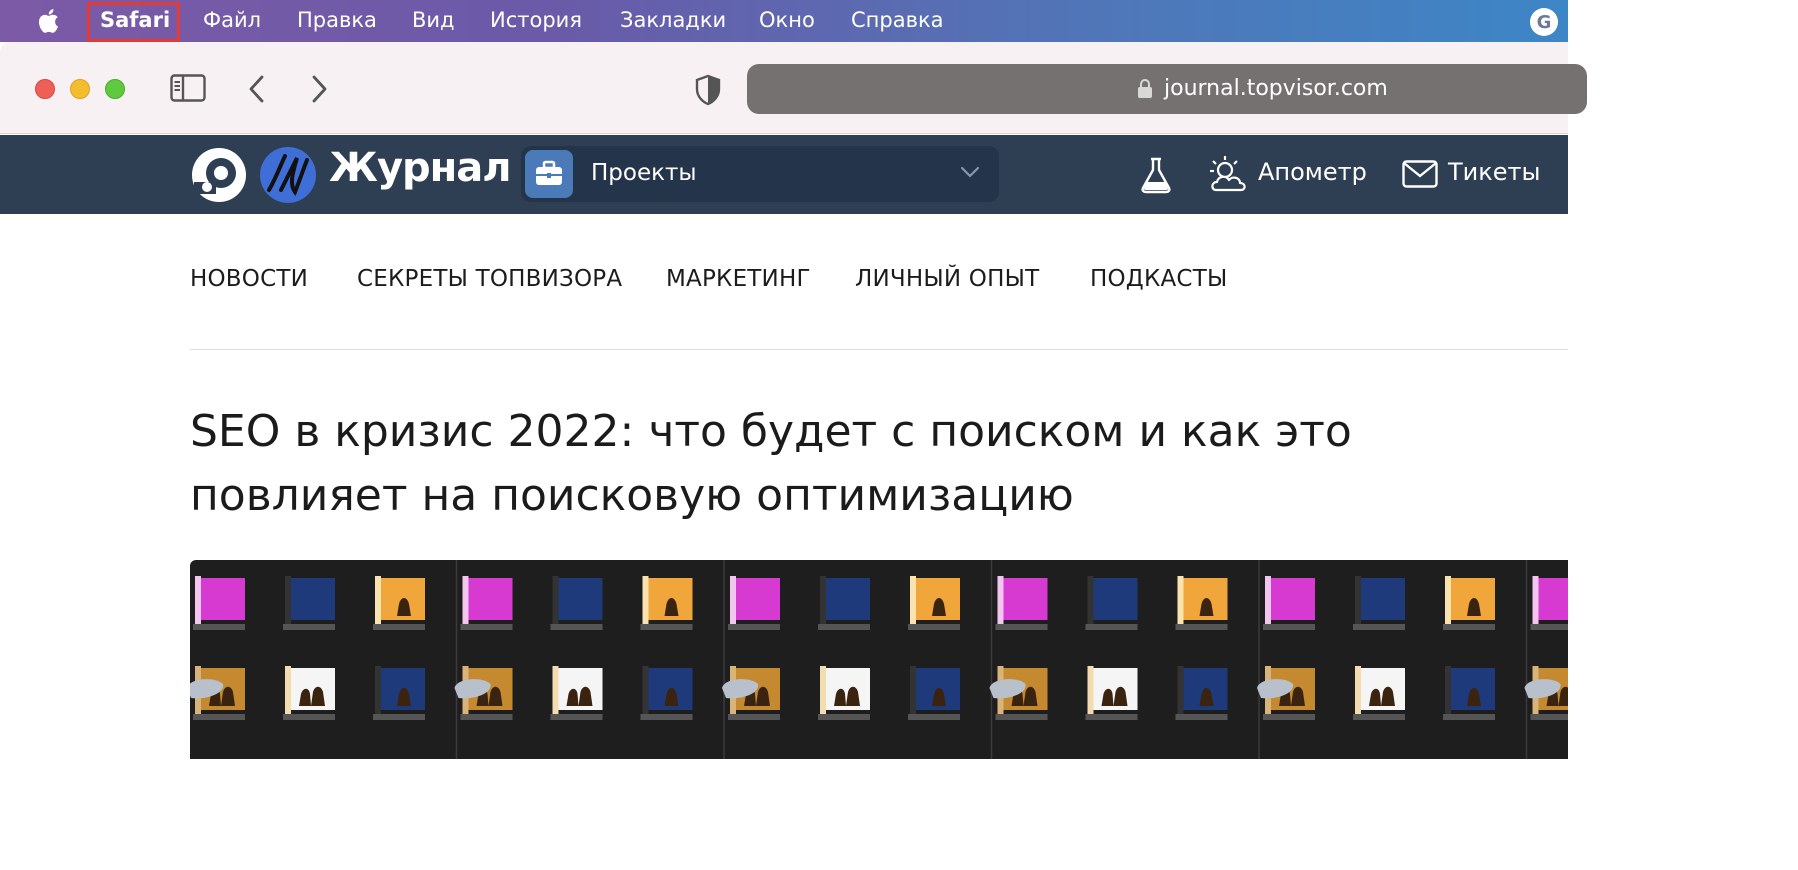 The height and width of the screenshot is (870, 1798). What do you see at coordinates (879, 349) in the screenshot?
I see `divider` at bounding box center [879, 349].